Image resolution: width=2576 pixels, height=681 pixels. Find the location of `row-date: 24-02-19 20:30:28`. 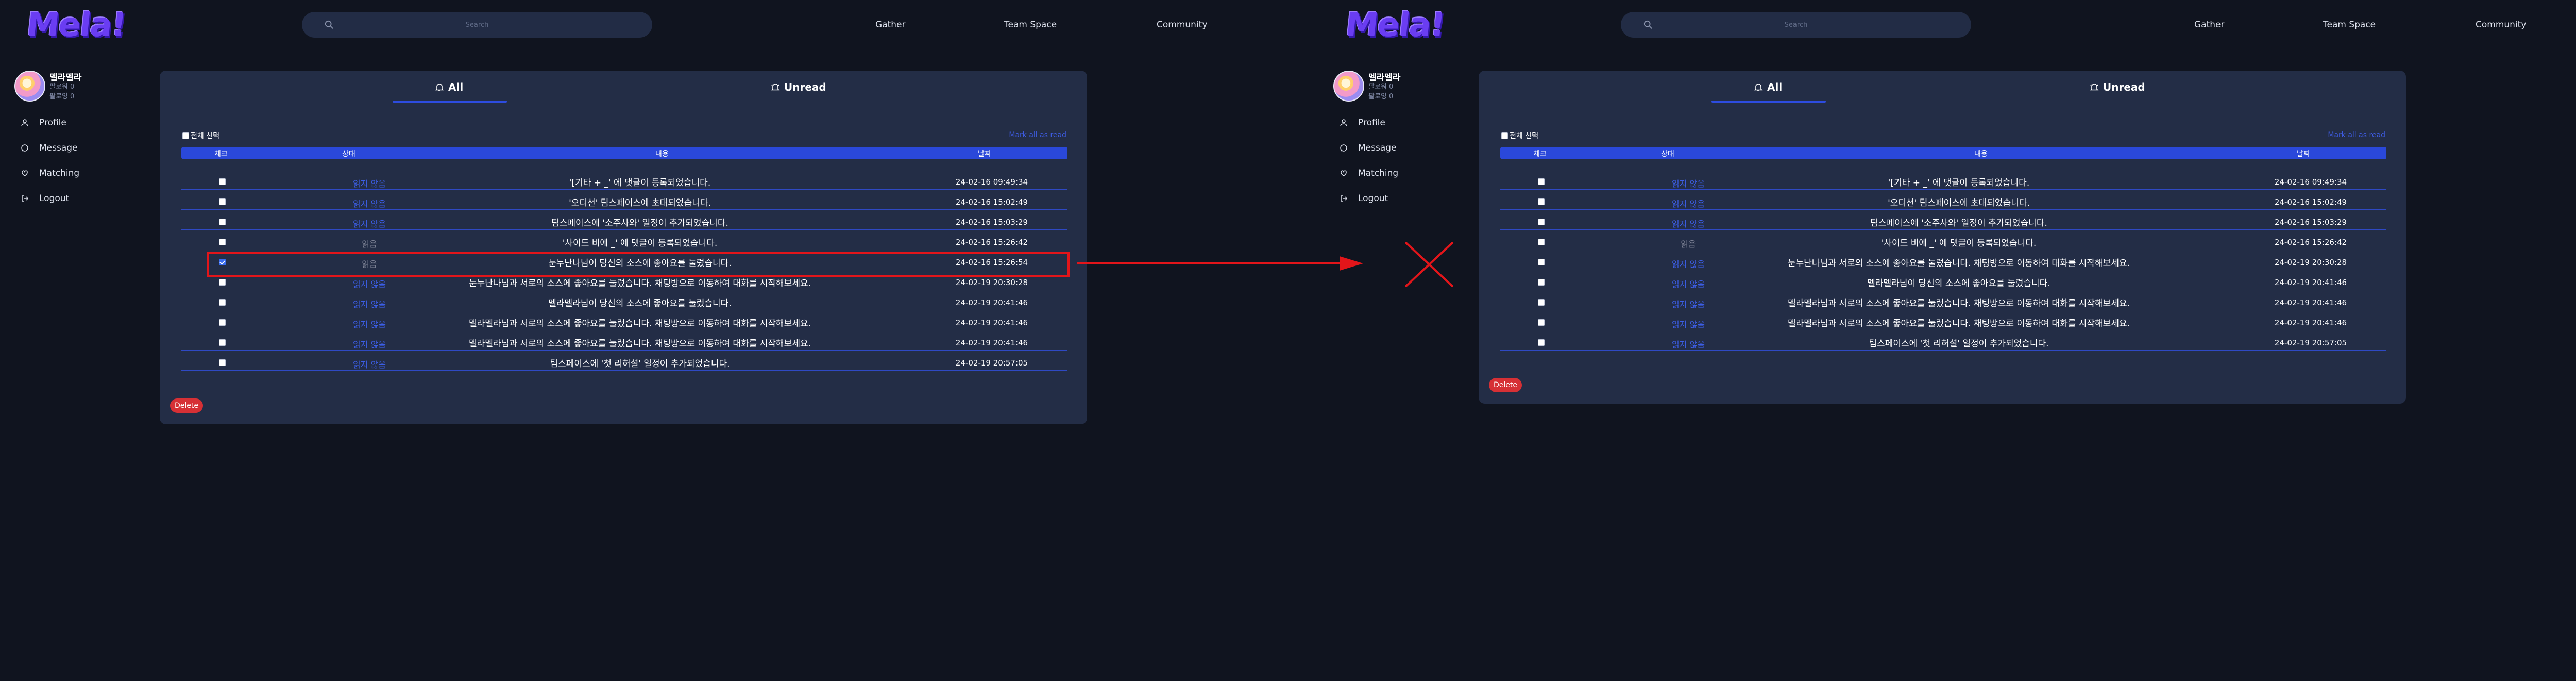

row-date: 24-02-19 20:30:28 is located at coordinates (2310, 262).